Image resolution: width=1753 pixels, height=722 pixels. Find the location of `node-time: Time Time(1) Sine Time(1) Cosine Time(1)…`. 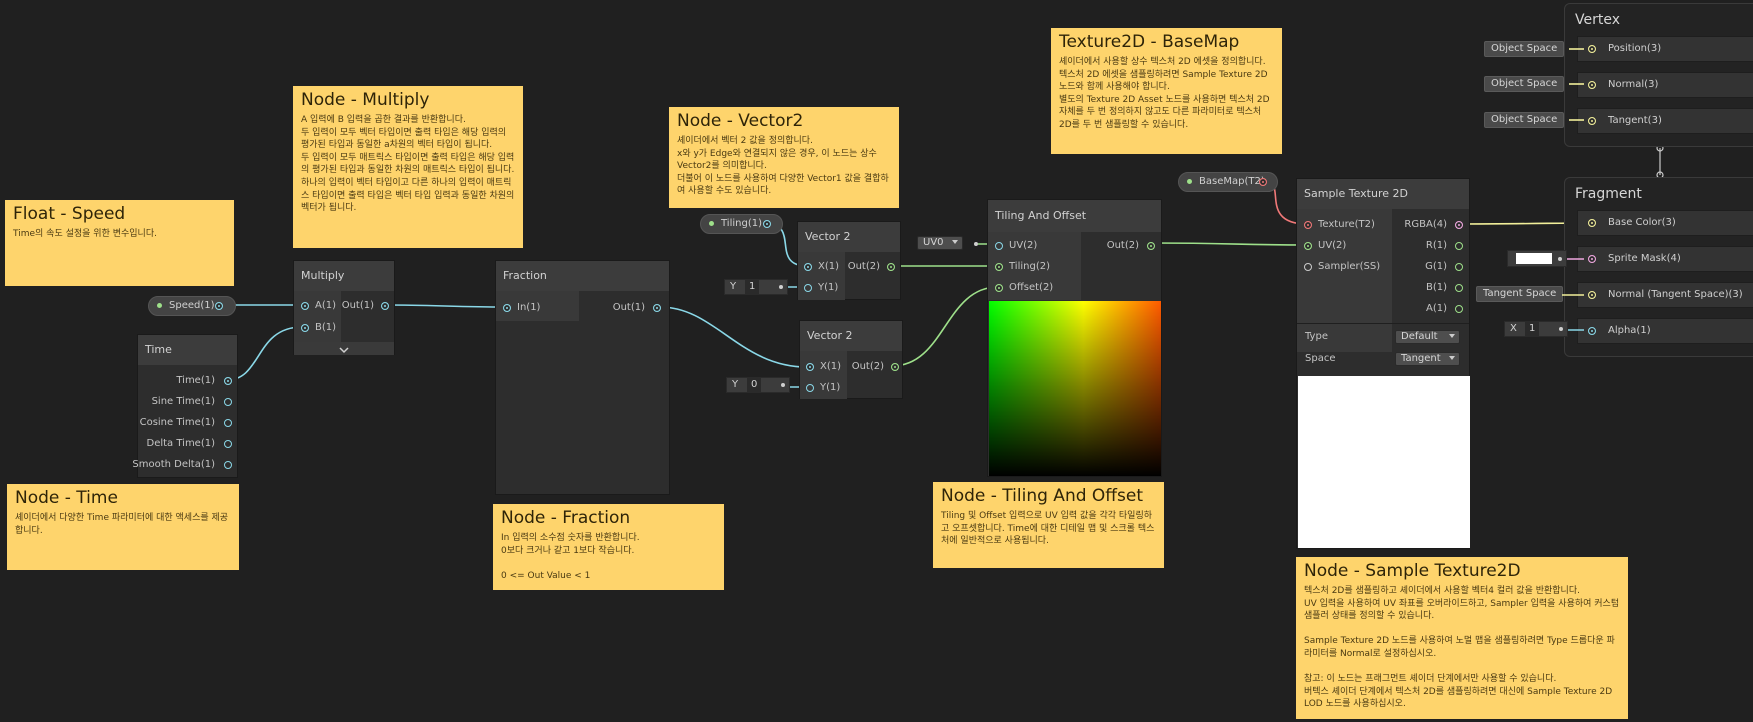

node-time: Time Time(1) Sine Time(1) Cosine Time(1)… is located at coordinates (185, 406).